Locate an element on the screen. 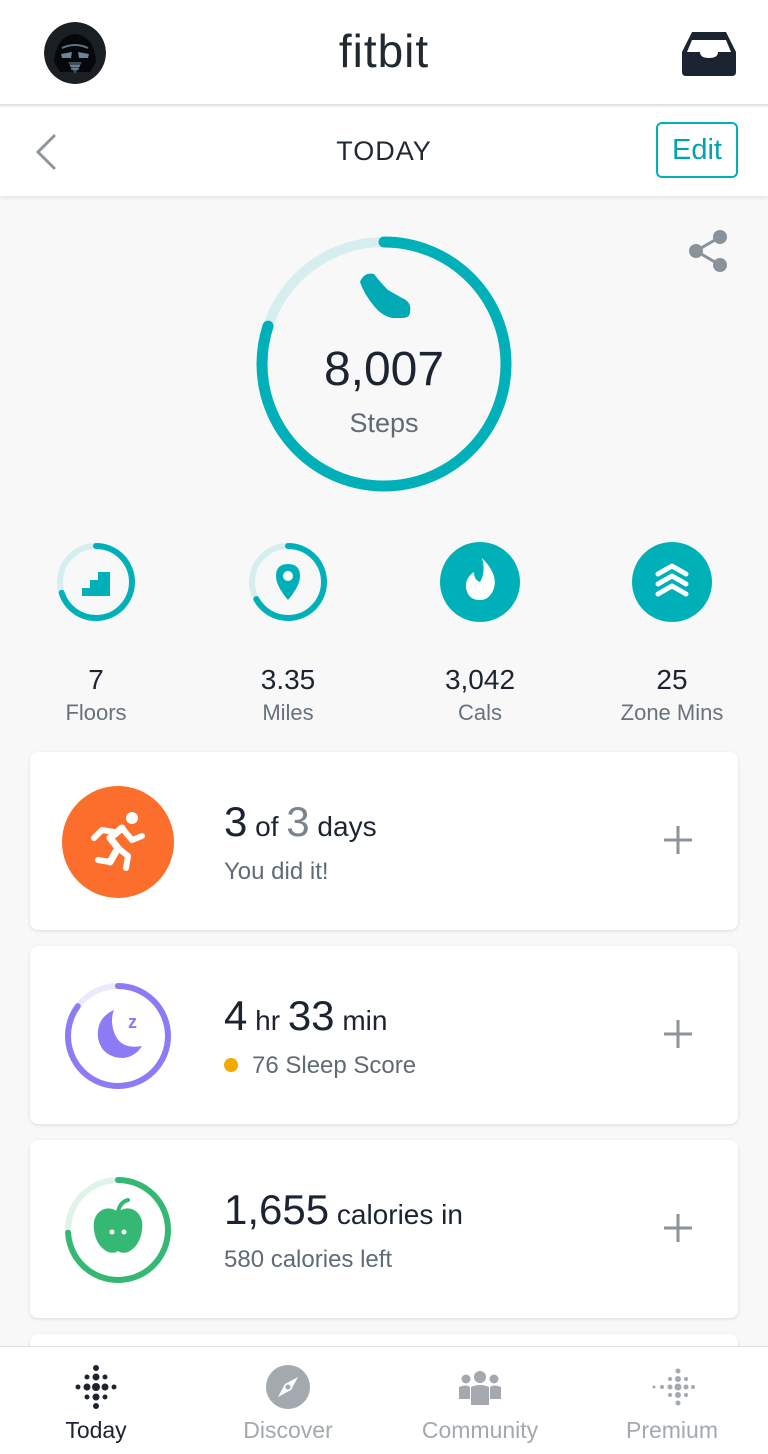 This screenshot has width=768, height=1454. nav-label: Discover is located at coordinates (288, 1430).